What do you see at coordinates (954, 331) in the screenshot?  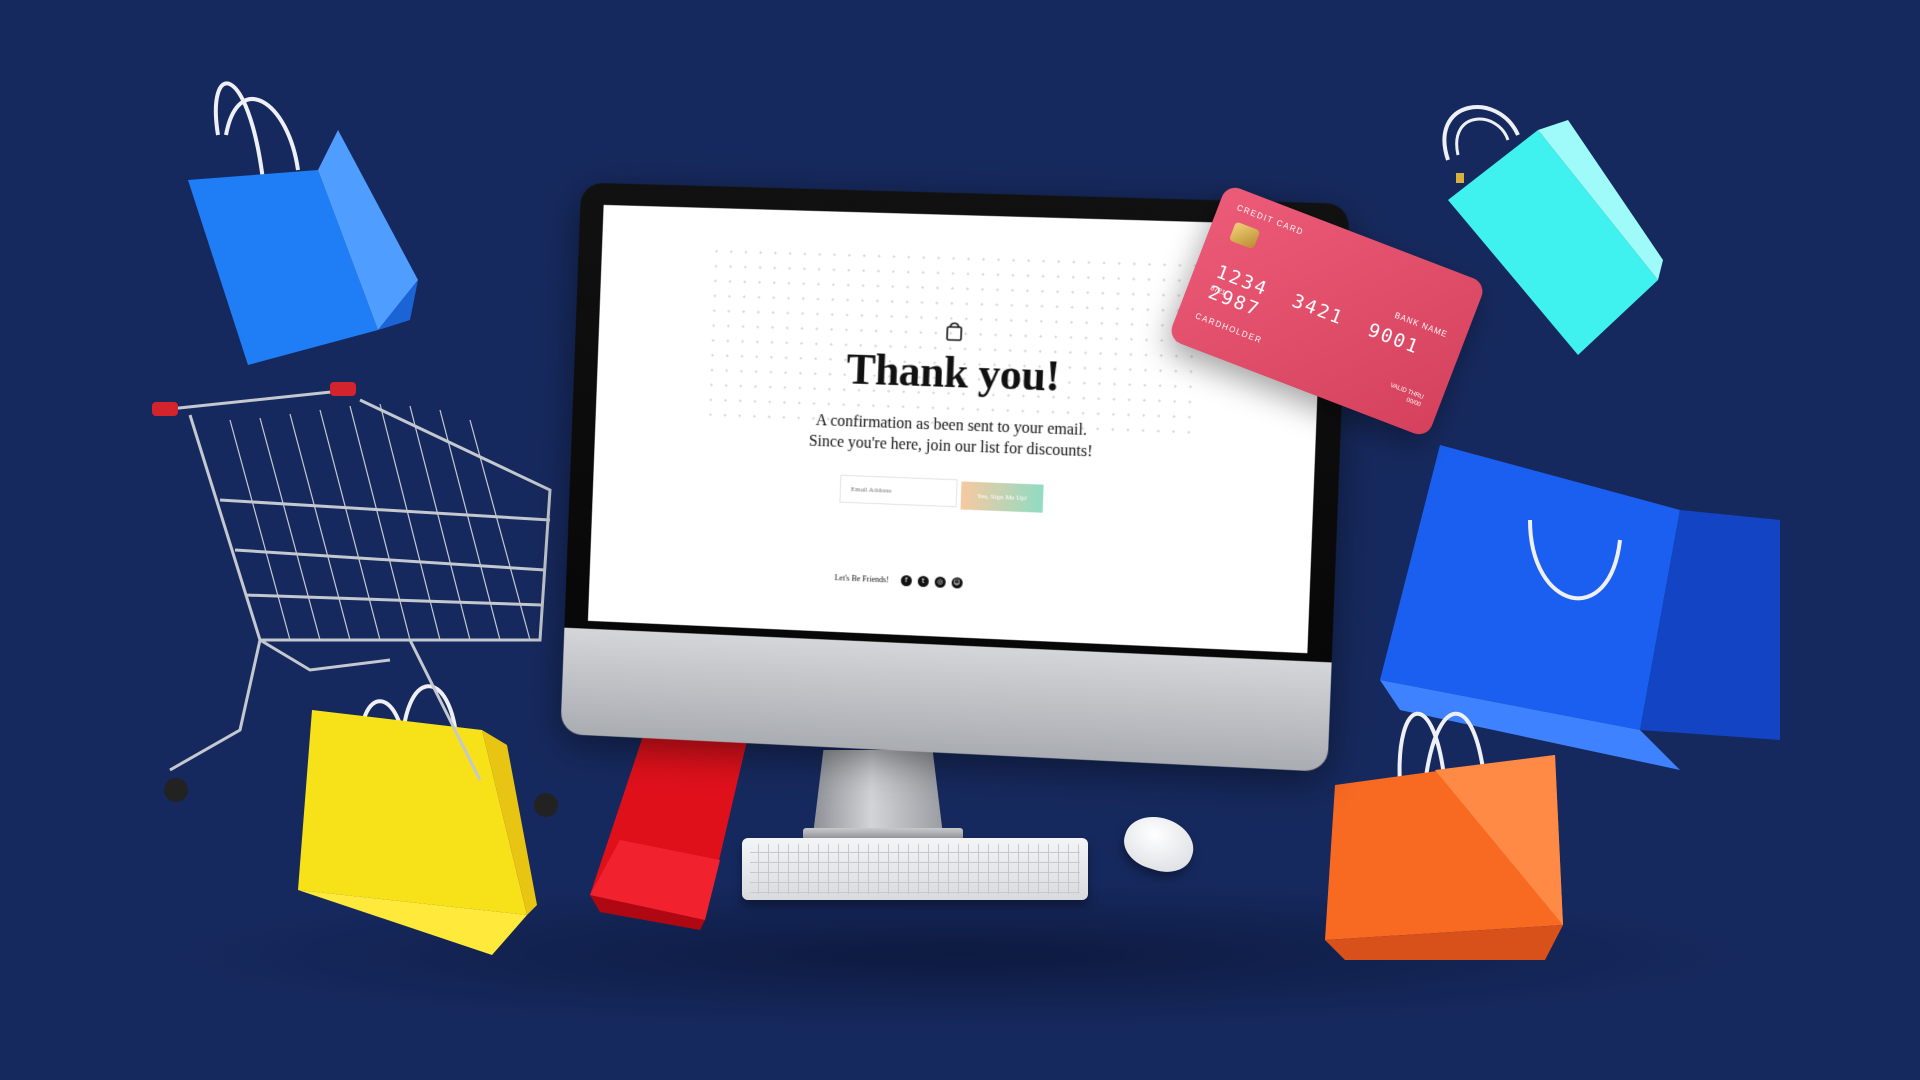 I see `shopping-bag-icon` at bounding box center [954, 331].